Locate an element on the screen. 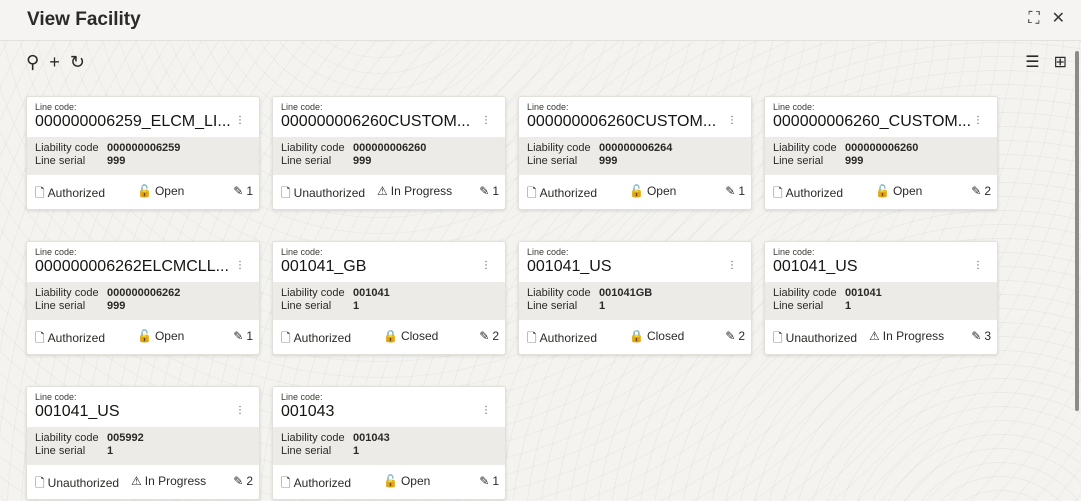 The height and width of the screenshot is (501, 1081). add-icon: + is located at coordinates (54, 62).